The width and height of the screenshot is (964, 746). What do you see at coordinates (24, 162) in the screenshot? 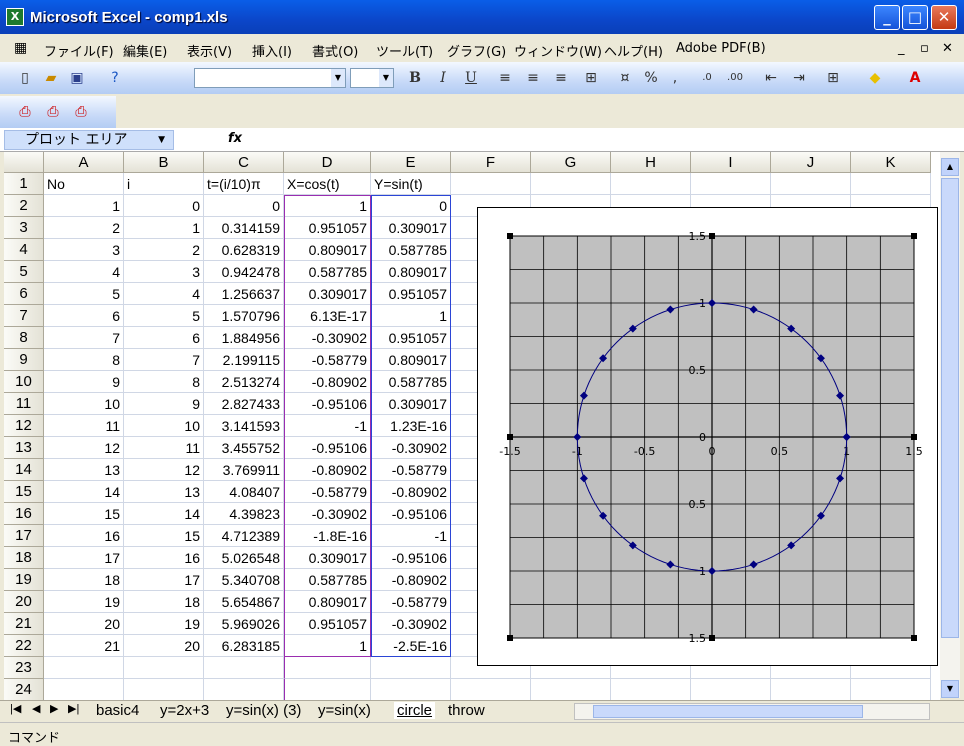
I see `select-all-corner` at bounding box center [24, 162].